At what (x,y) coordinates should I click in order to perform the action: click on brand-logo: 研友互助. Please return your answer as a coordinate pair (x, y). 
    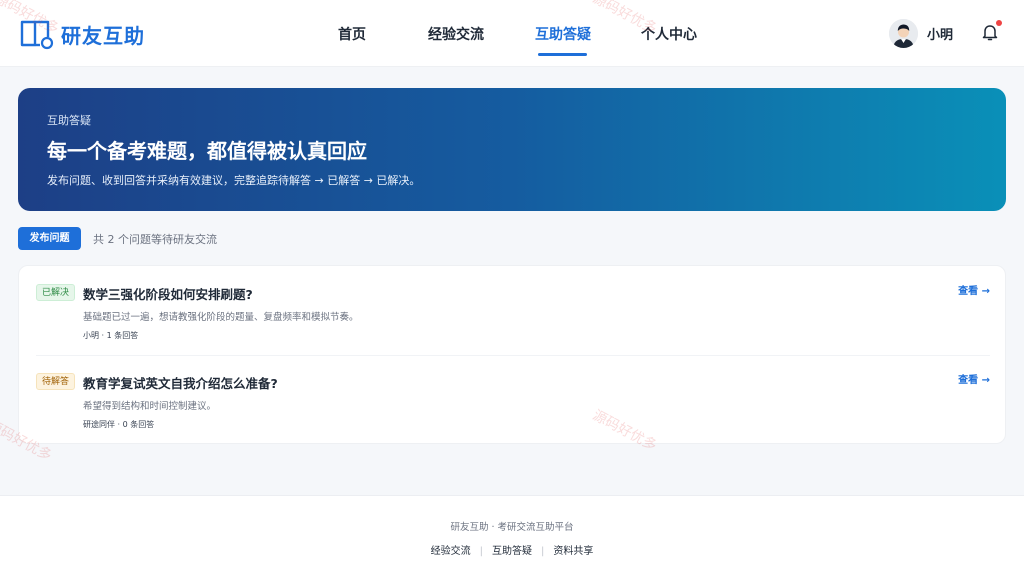
    Looking at the image, I should click on (82, 34).